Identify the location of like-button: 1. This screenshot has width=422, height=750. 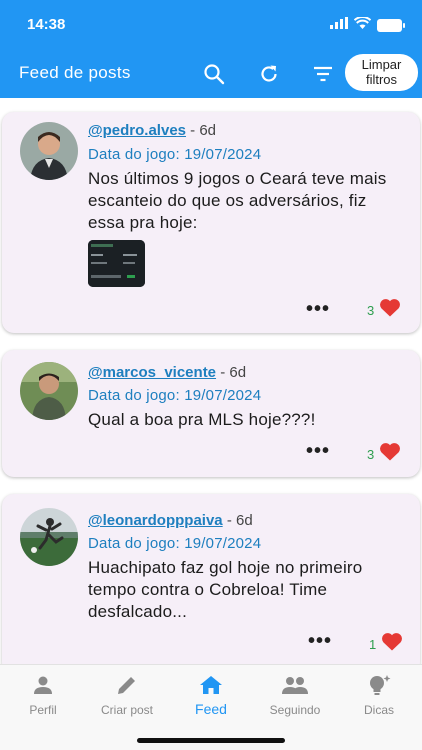
(386, 644).